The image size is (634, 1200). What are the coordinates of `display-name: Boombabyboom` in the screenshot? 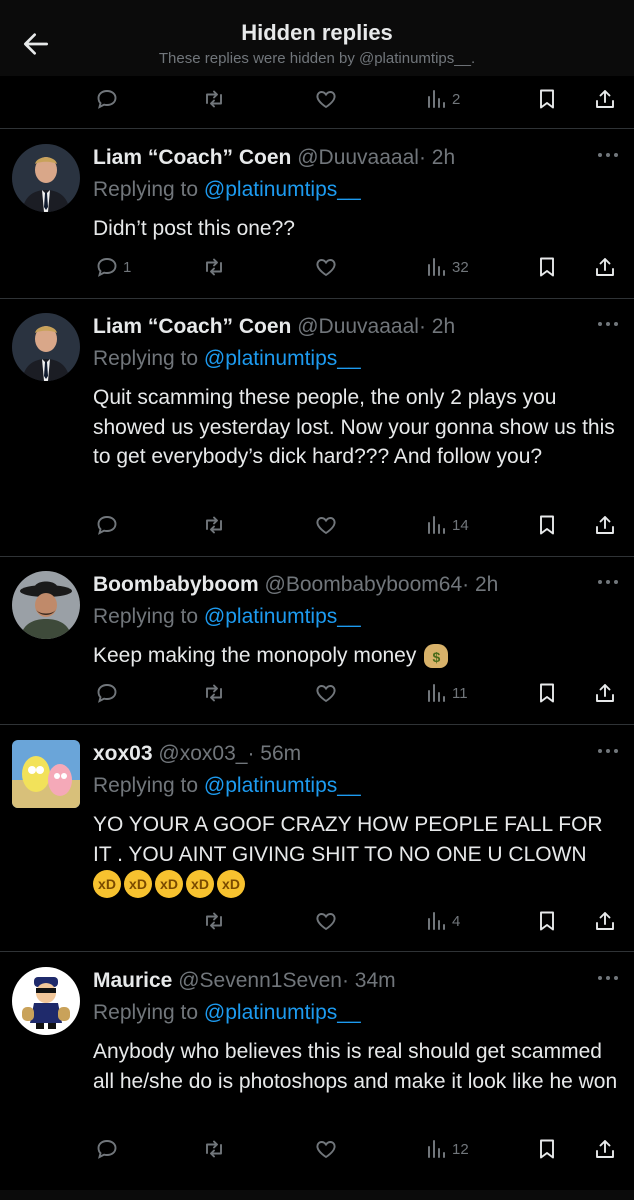 It's located at (176, 584).